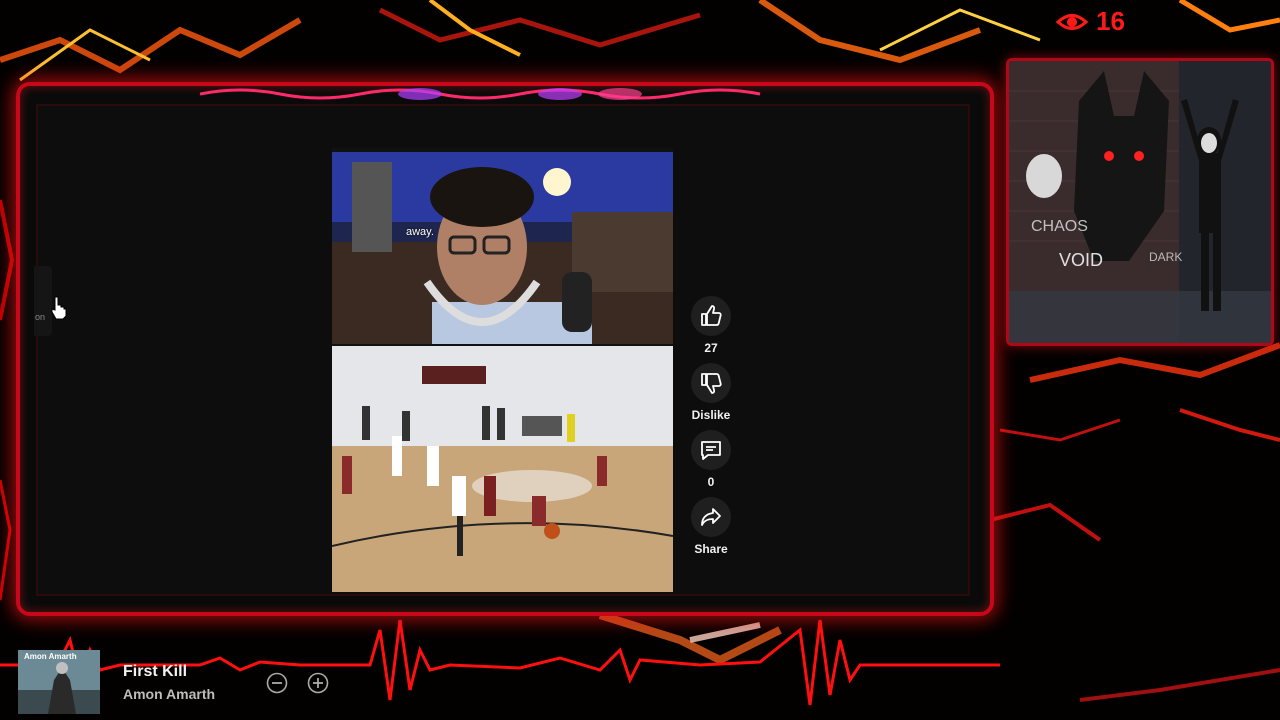  I want to click on like-button, so click(711, 316).